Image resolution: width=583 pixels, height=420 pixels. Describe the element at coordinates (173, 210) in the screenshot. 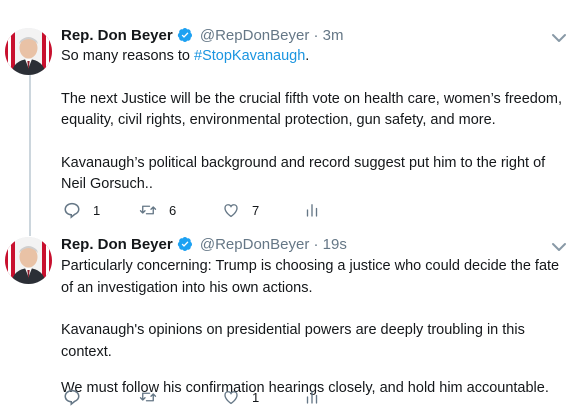

I see `retweet-count: 6` at that location.